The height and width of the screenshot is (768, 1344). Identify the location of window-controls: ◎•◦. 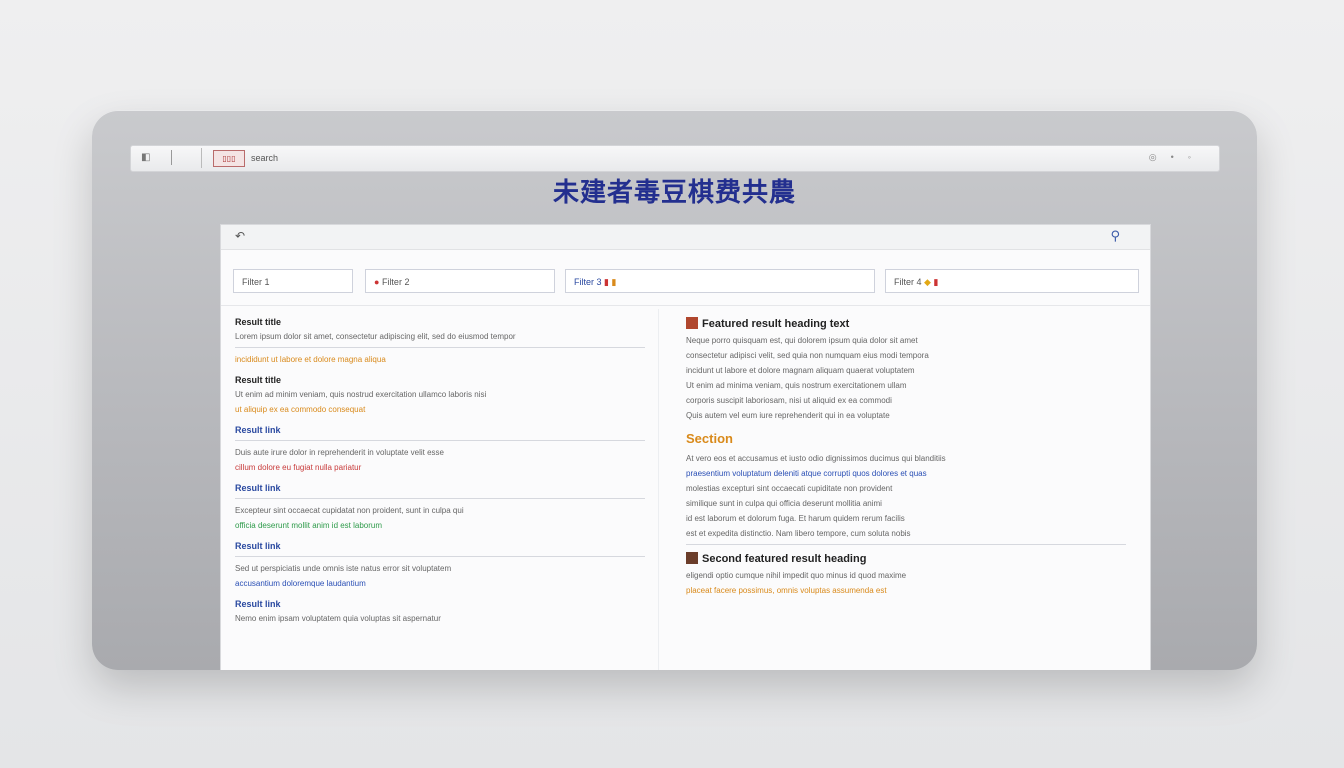
(1177, 157).